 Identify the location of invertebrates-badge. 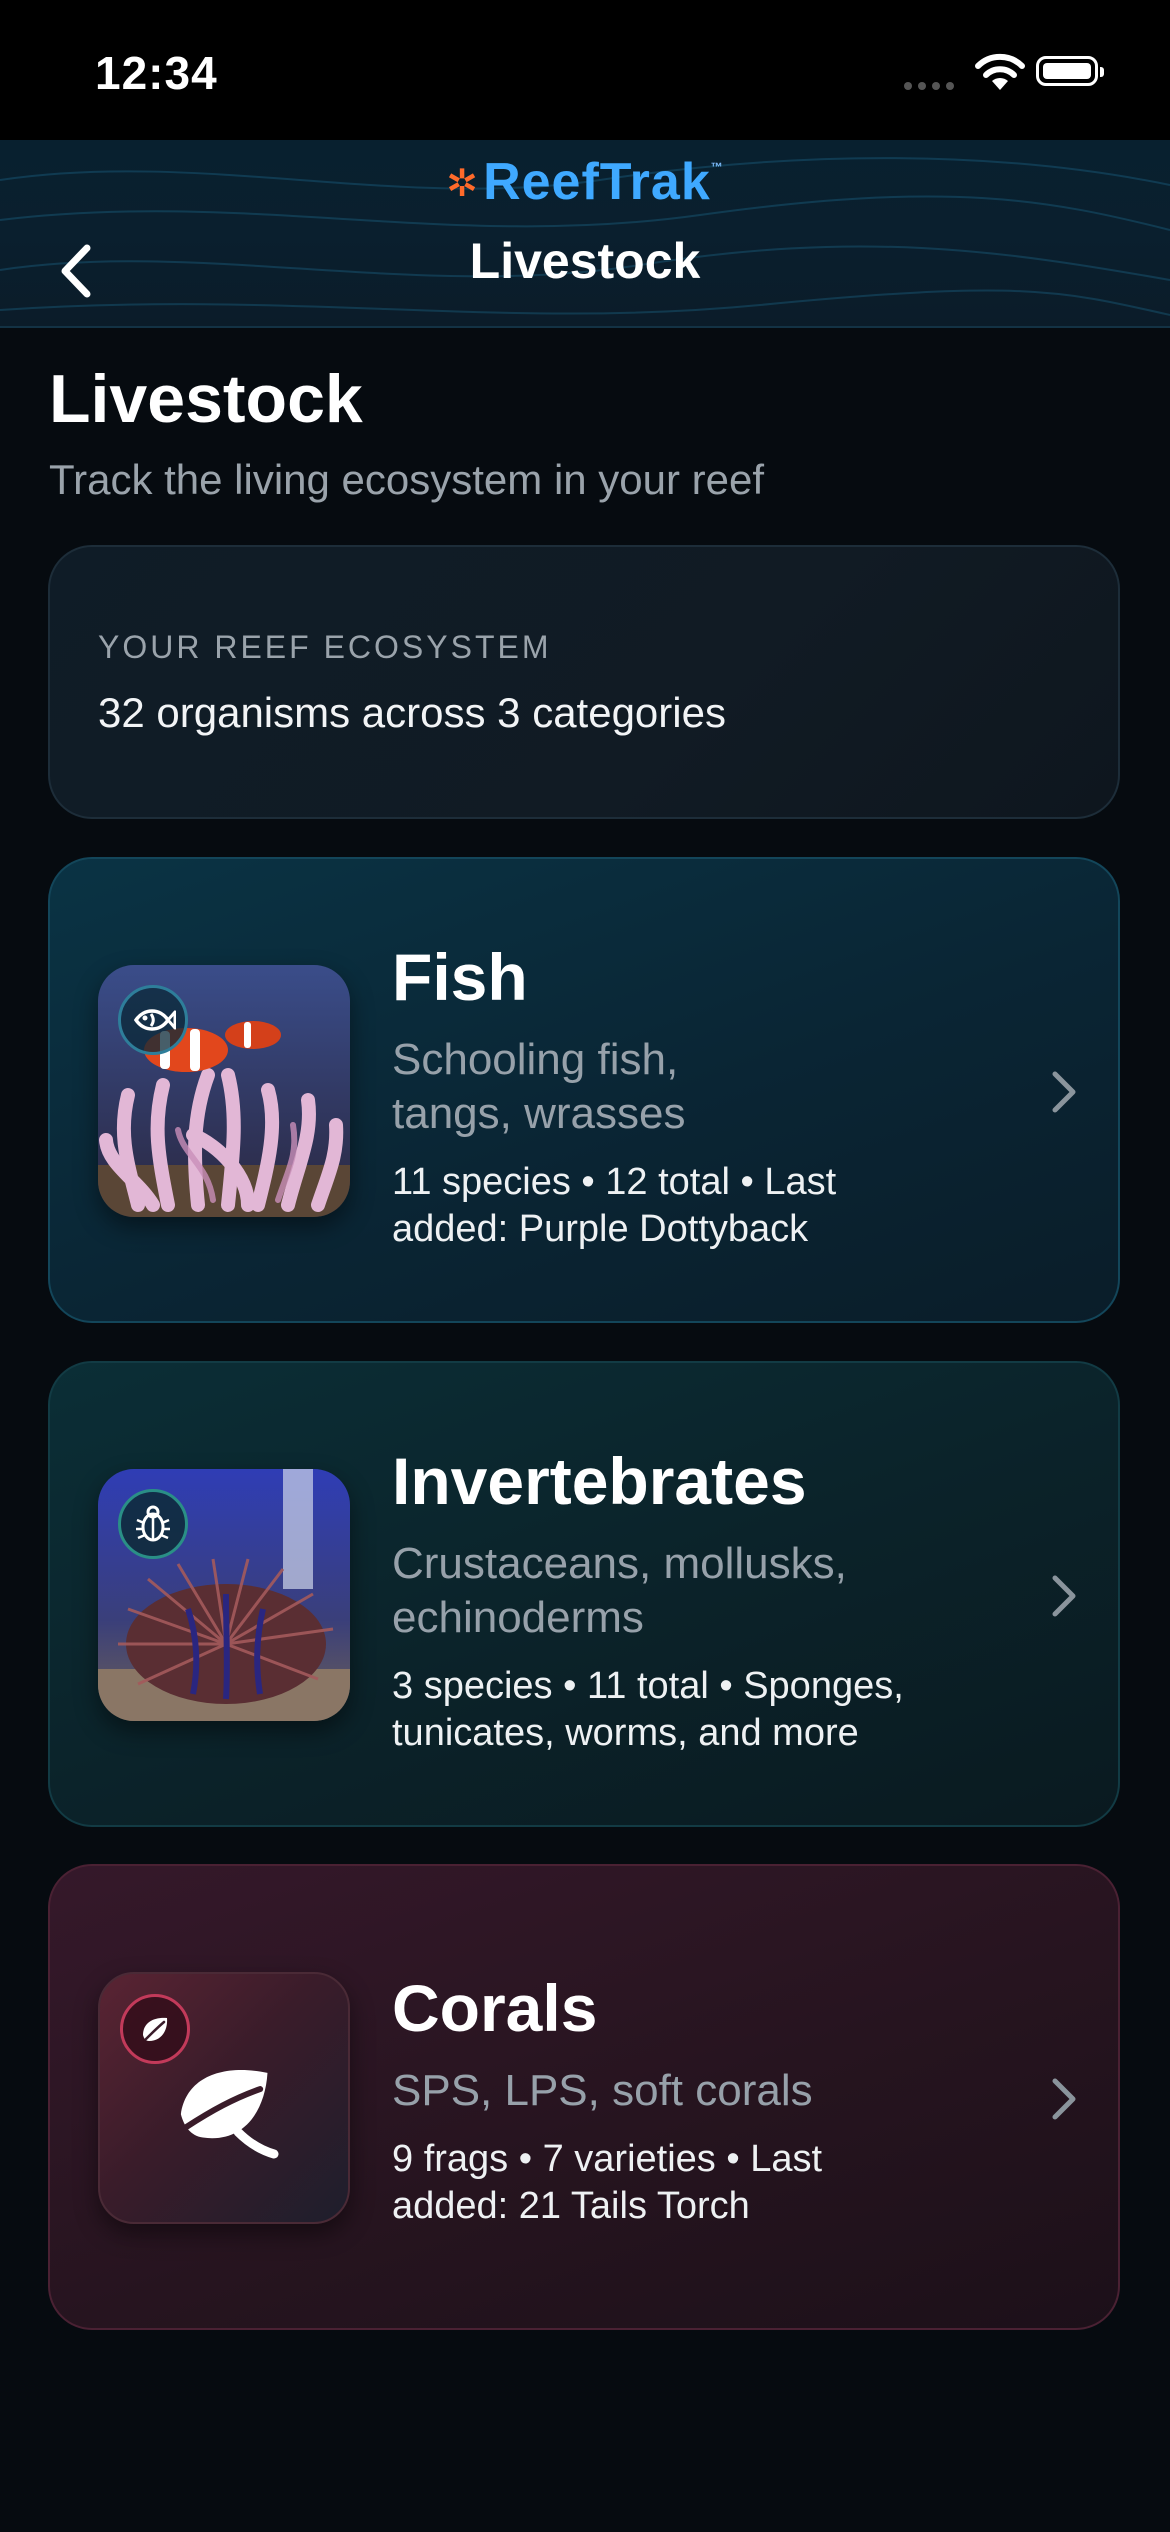
(153, 1524).